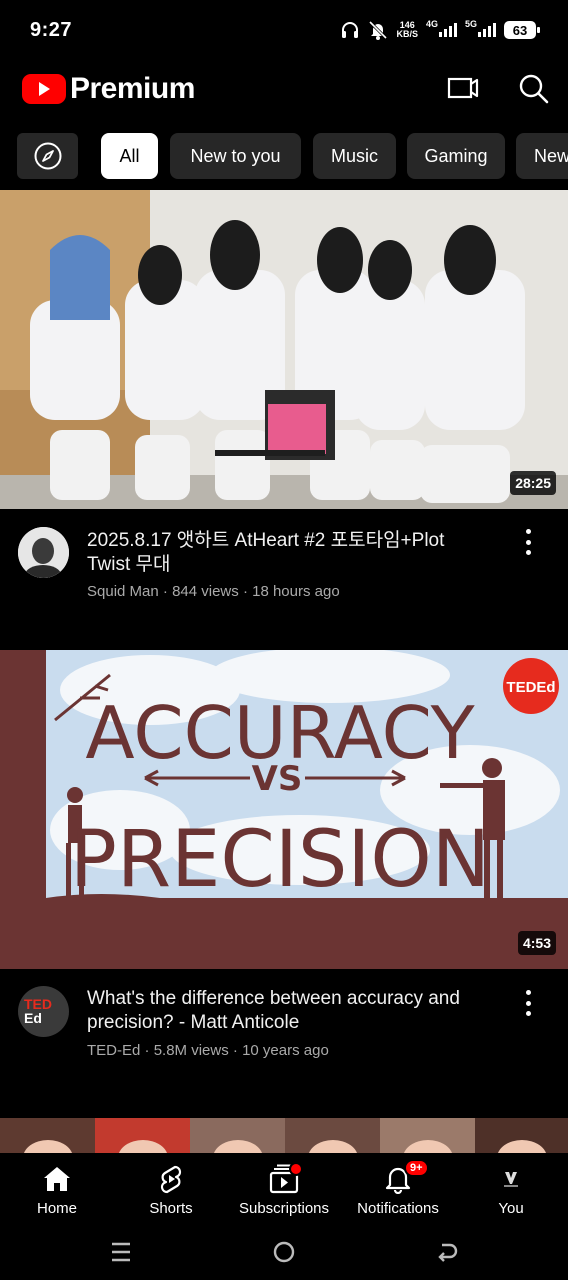 The height and width of the screenshot is (1280, 568). What do you see at coordinates (536, 943) in the screenshot?
I see `video-duration: 4:53` at bounding box center [536, 943].